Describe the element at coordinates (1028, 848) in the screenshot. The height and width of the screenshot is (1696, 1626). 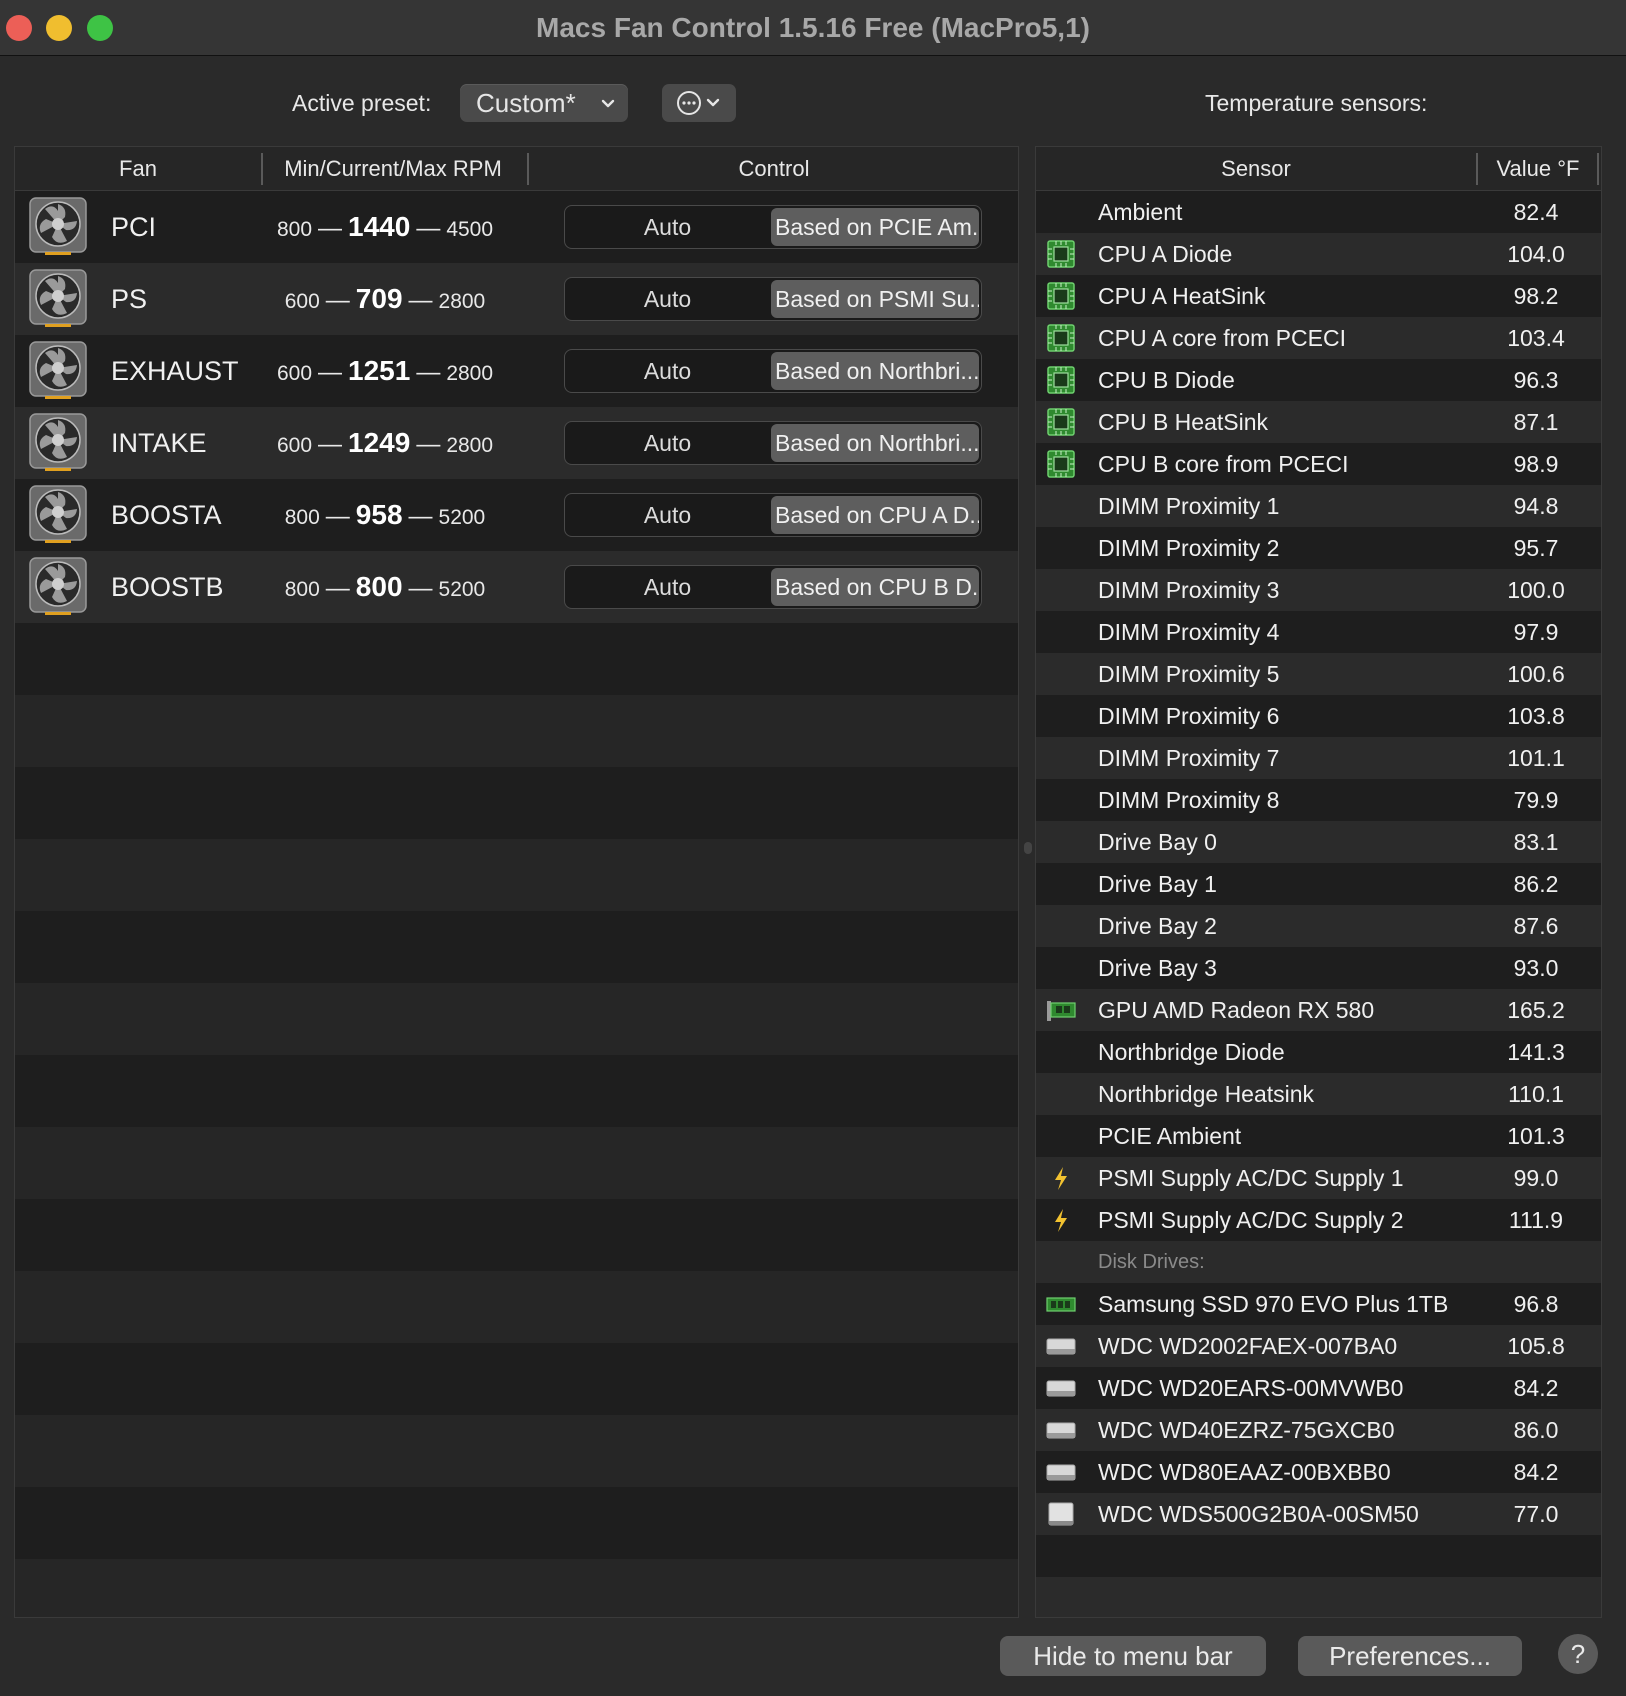
I see `split-view-handle` at that location.